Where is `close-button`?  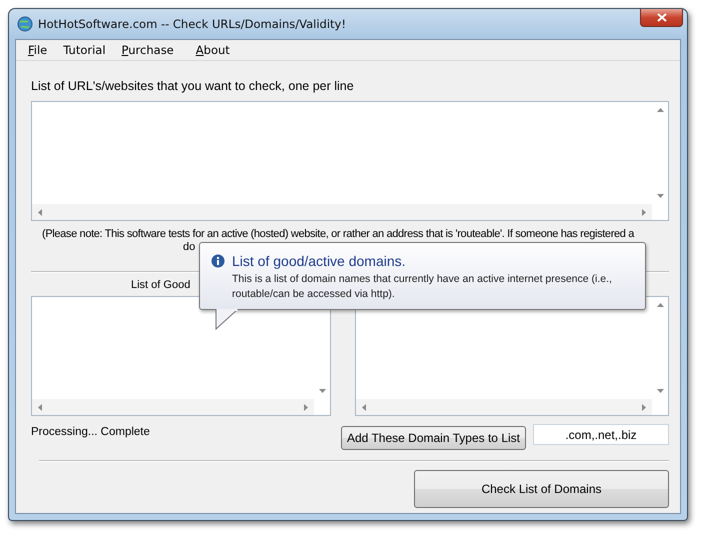
close-button is located at coordinates (661, 18).